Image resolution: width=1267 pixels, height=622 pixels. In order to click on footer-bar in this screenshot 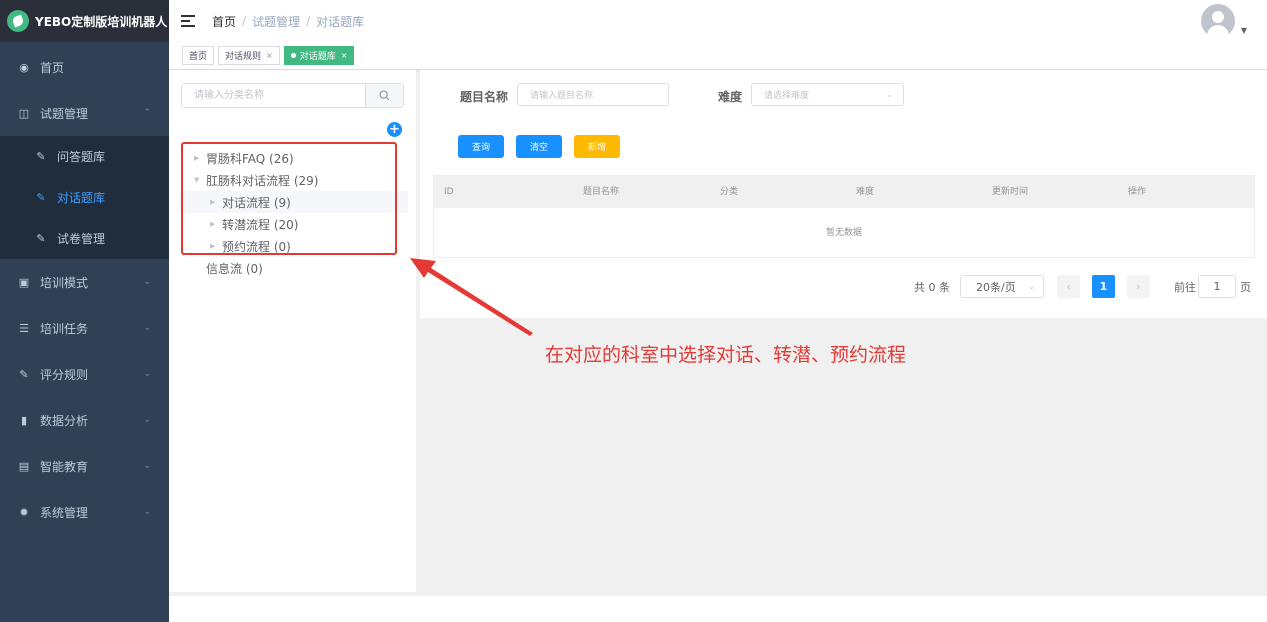, I will do `click(718, 609)`.